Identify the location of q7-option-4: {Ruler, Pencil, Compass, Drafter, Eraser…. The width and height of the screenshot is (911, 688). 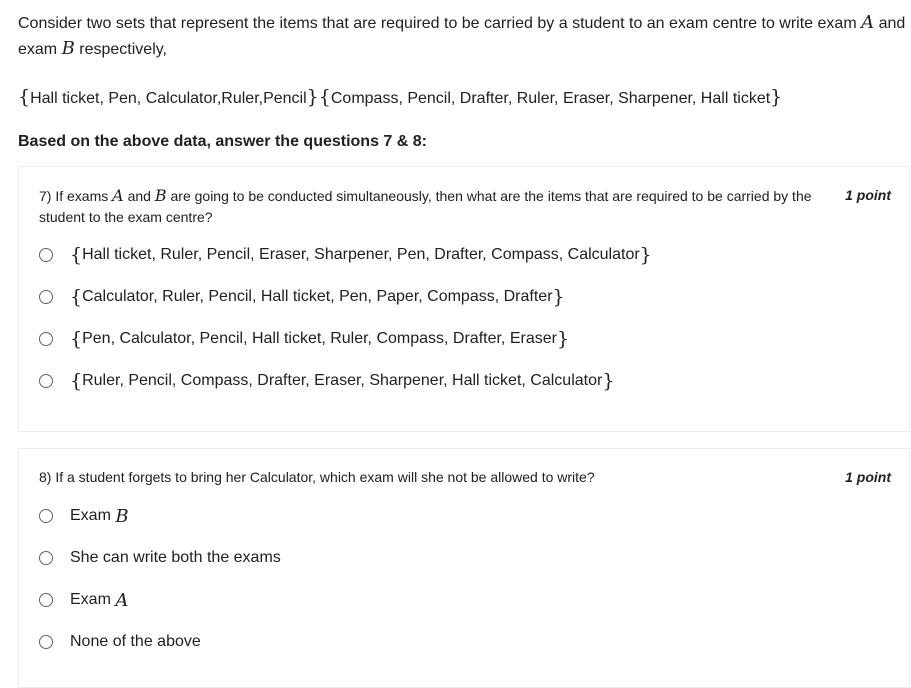
(326, 381).